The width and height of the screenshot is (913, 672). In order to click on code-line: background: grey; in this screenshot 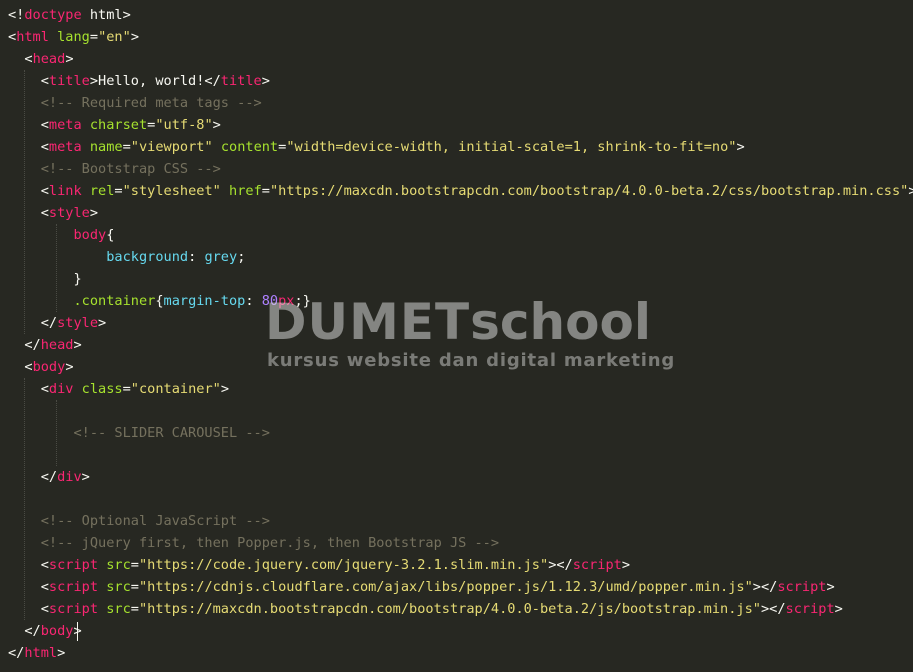, I will do `click(126, 257)`.